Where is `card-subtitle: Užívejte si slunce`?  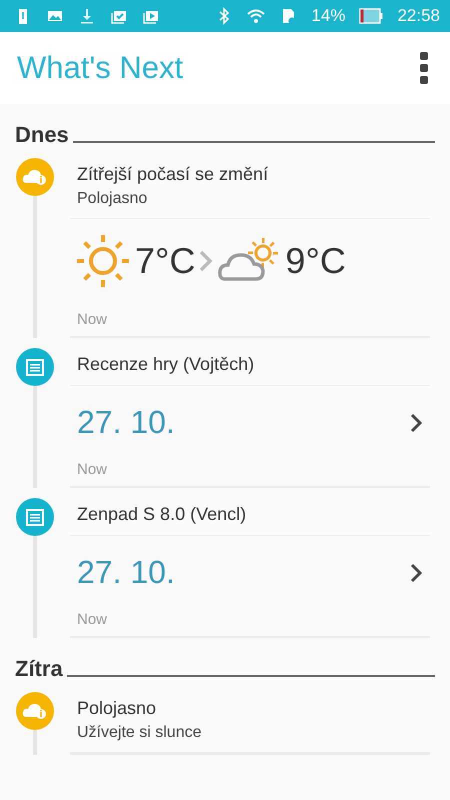
card-subtitle: Užívejte si slunce is located at coordinates (139, 733).